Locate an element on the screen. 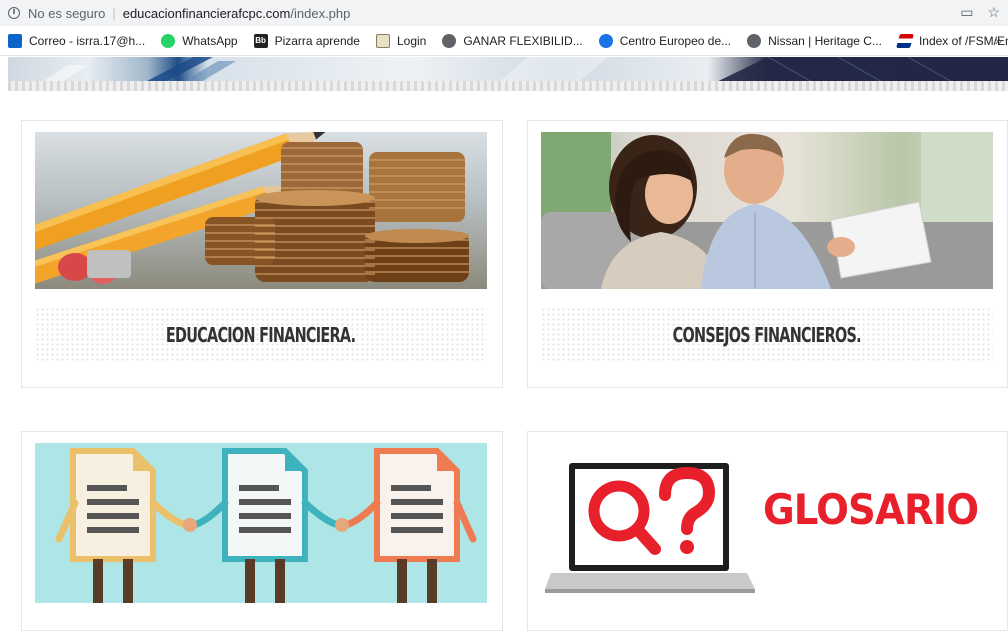 Image resolution: width=1008 pixels, height=631 pixels. document-characters-illustration is located at coordinates (261, 523).